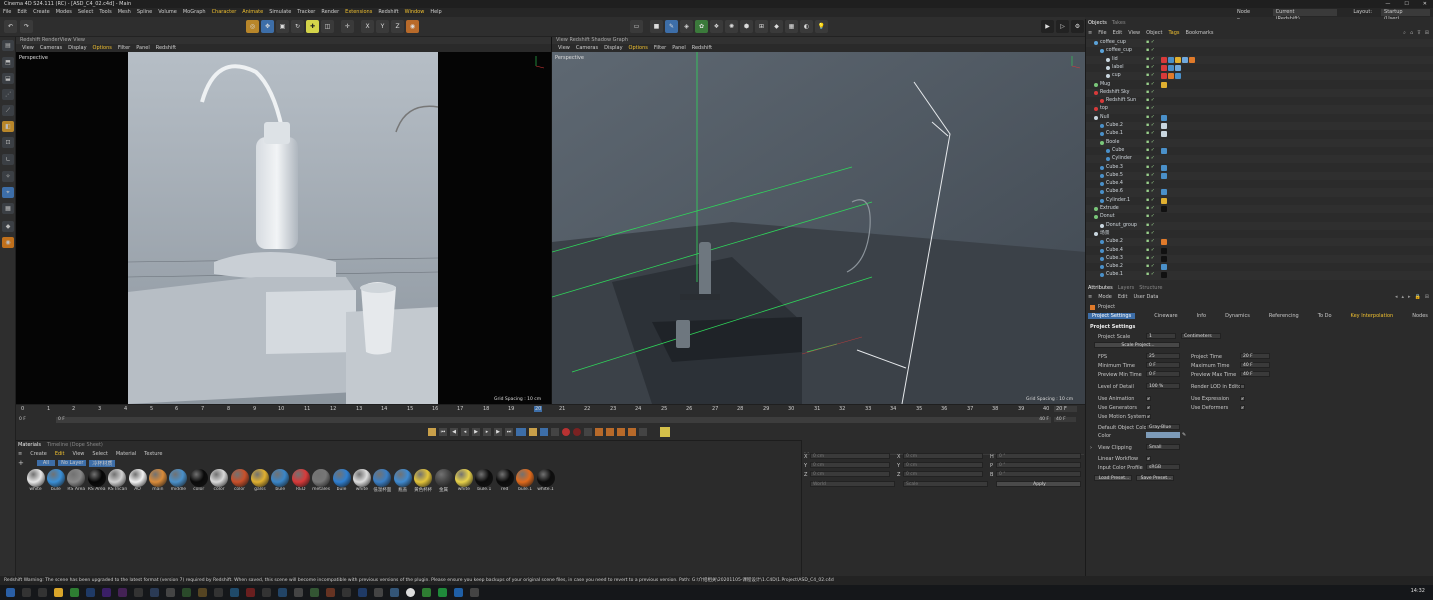  Describe the element at coordinates (367, 26) in the screenshot. I see `x-axis-icon: X` at that location.